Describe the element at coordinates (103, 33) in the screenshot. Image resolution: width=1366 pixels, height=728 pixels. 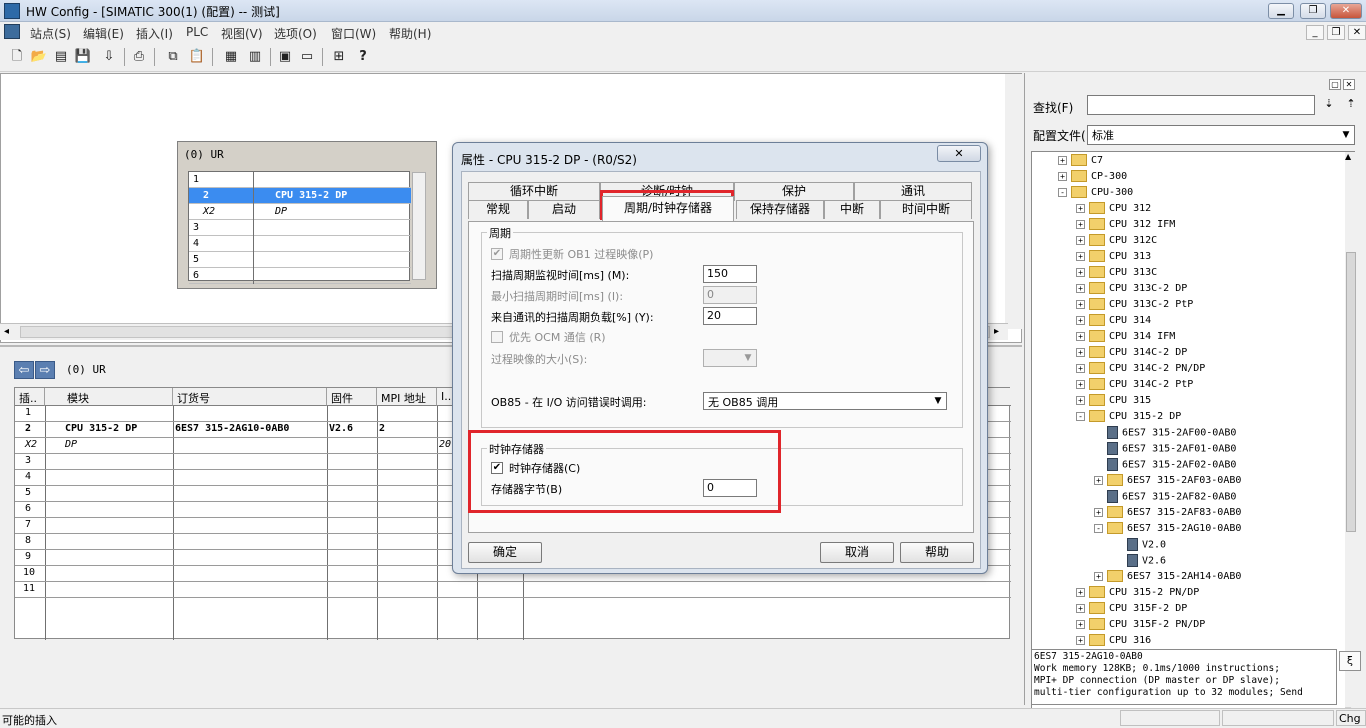
I see `menu-edit: 编辑(E)` at that location.